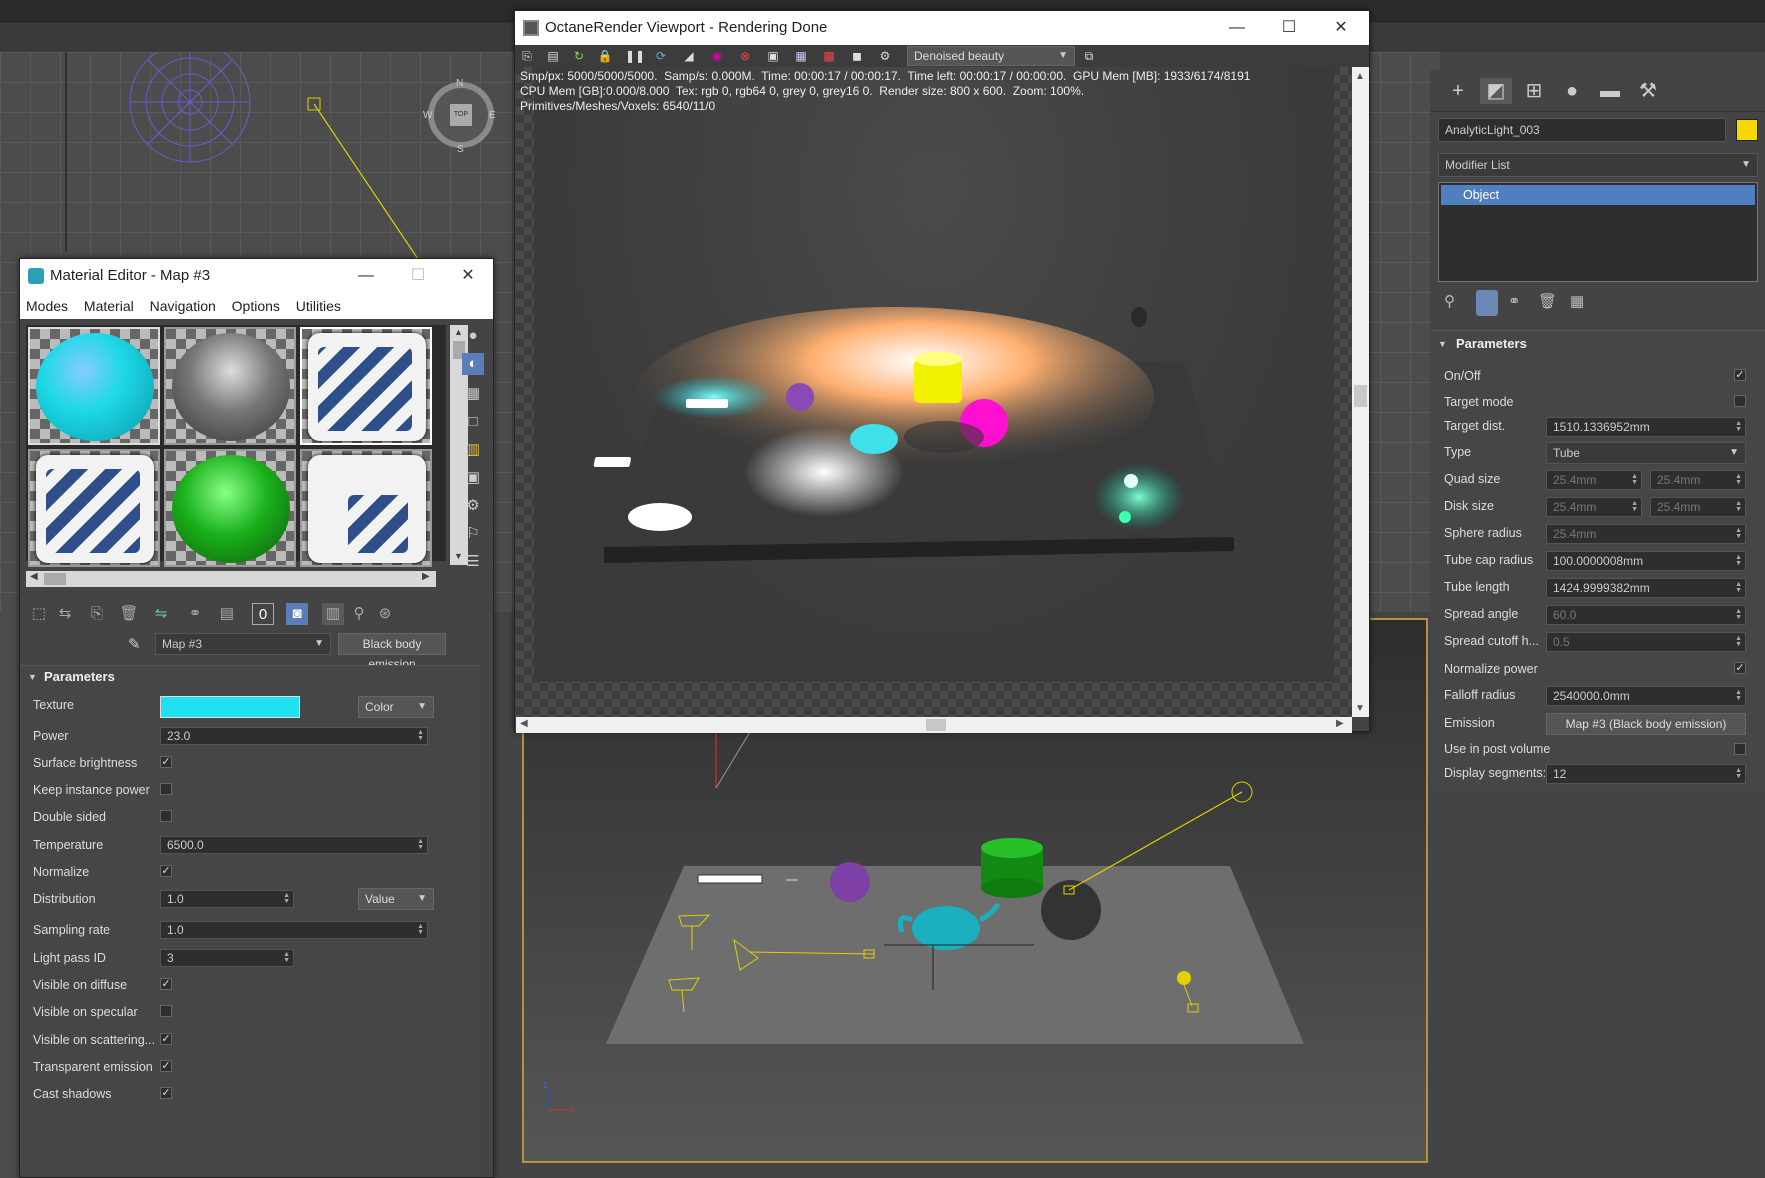  Describe the element at coordinates (1646, 588) in the screenshot. I see `tube-length-spinner: 1424.9999382mm ▲ ▼` at that location.